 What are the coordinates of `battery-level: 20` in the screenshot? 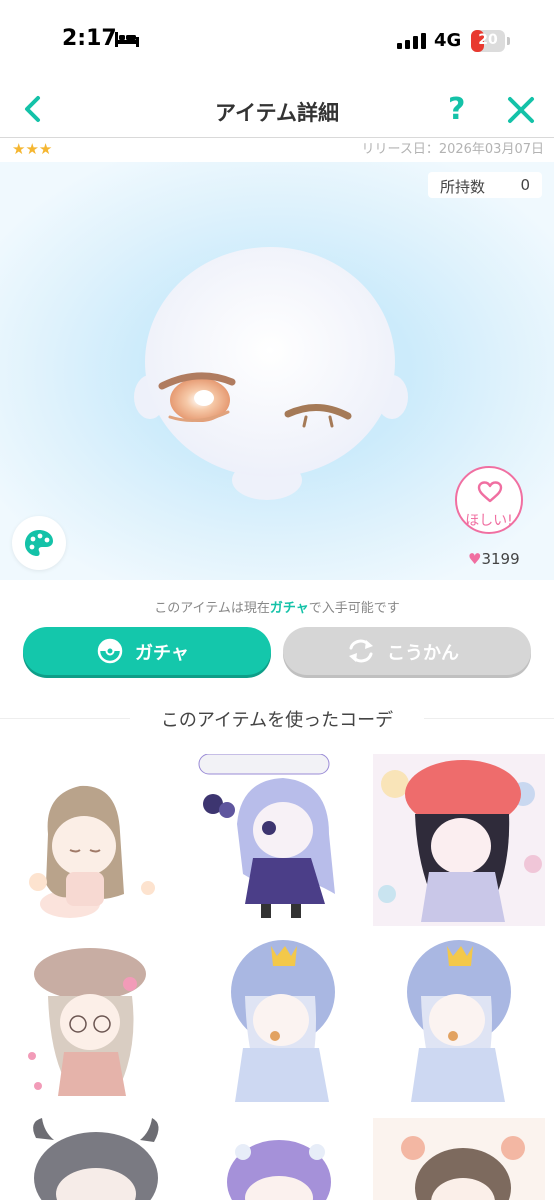 It's located at (488, 40).